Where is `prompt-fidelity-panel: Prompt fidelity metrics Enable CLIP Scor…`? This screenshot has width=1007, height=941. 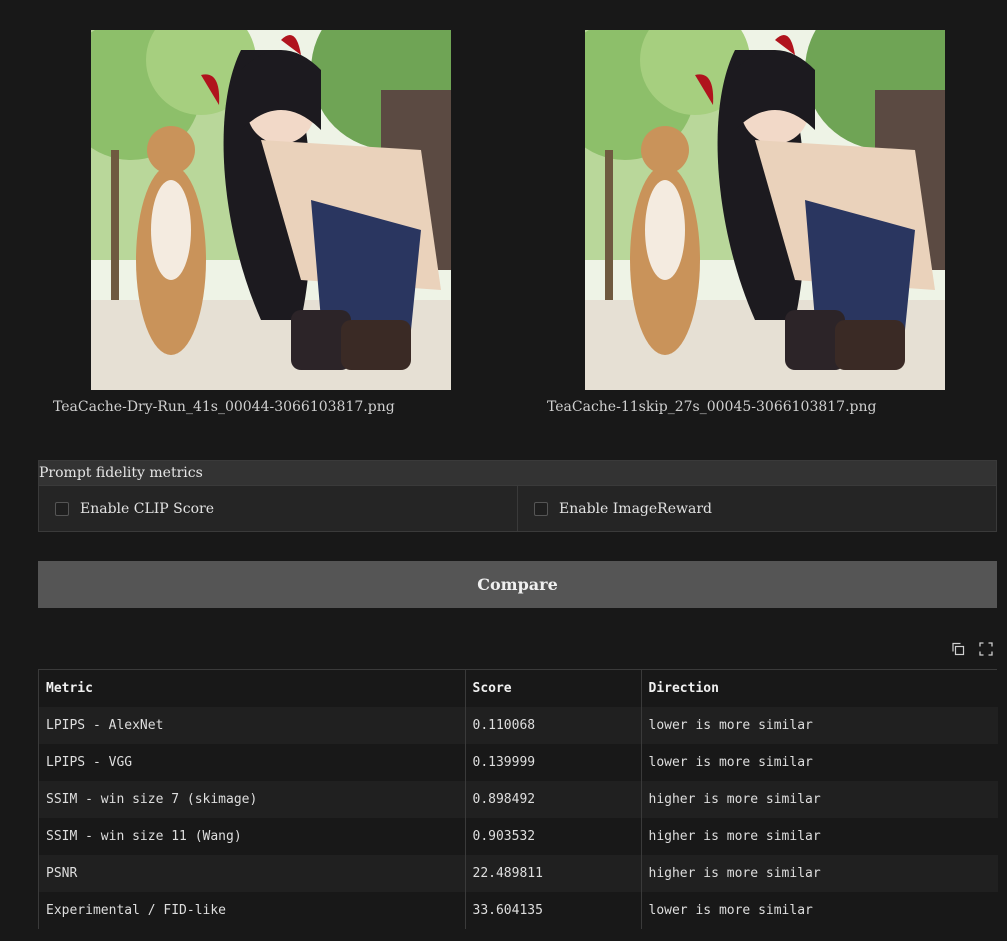
prompt-fidelity-panel: Prompt fidelity metrics Enable CLIP Scor… is located at coordinates (517, 496).